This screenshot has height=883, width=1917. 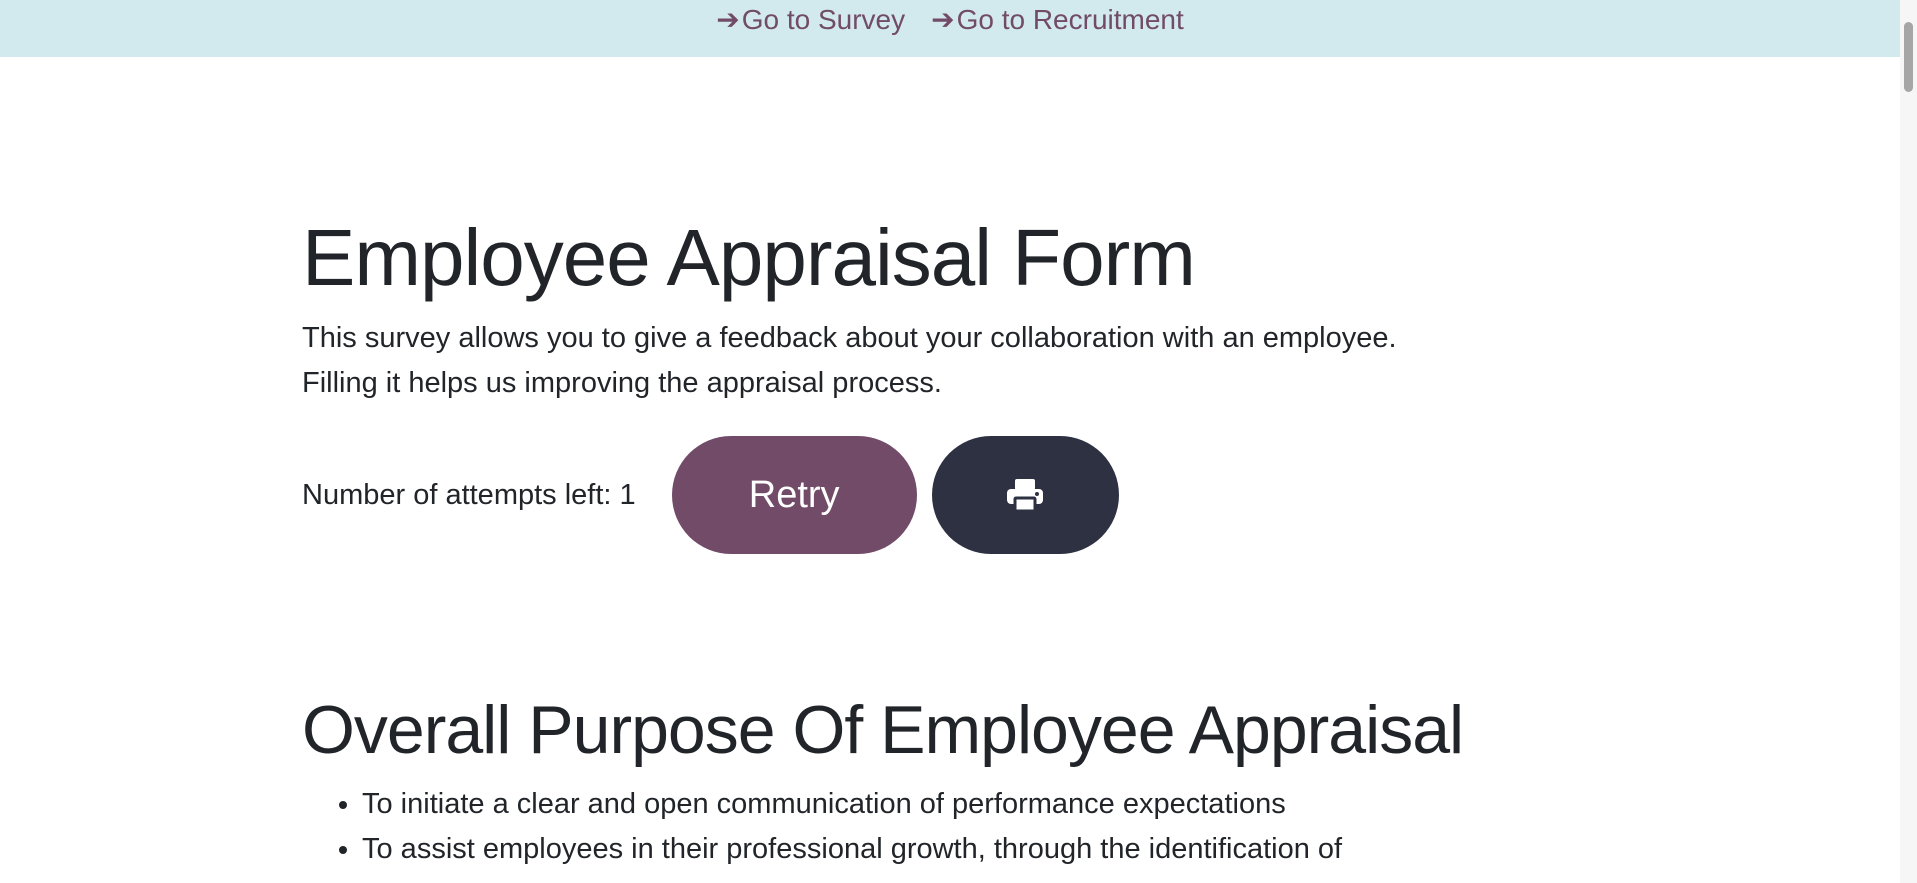 I want to click on print-button, so click(x=1025, y=495).